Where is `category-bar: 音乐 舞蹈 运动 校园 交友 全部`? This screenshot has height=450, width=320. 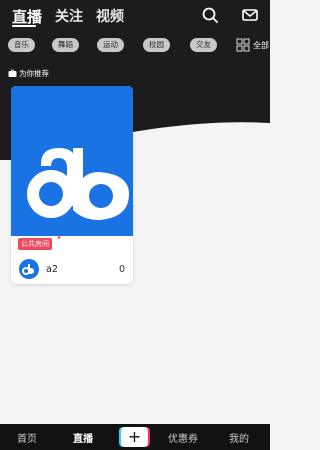
category-bar: 音乐 舞蹈 运动 校园 交友 全部 is located at coordinates (135, 47).